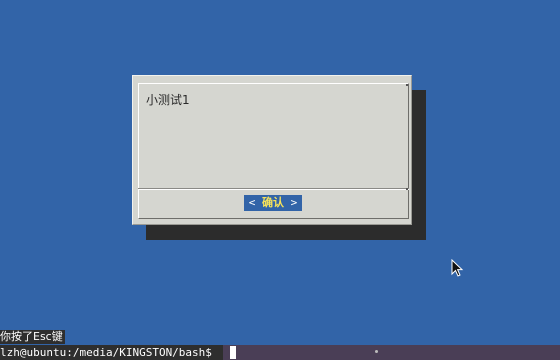 Image resolution: width=560 pixels, height=360 pixels. I want to click on ok-button-right-bracket: >, so click(291, 202).